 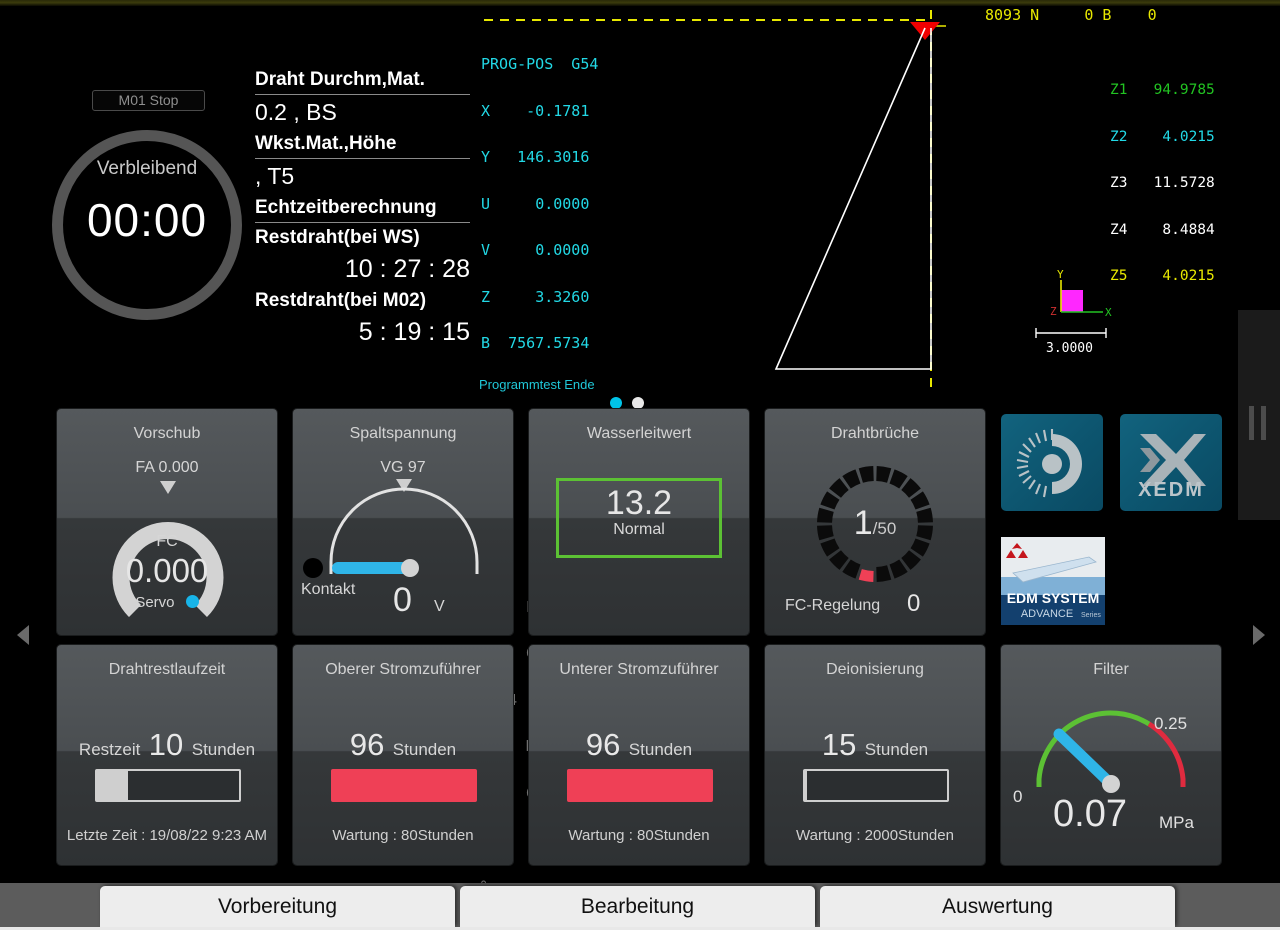 What do you see at coordinates (166, 744) in the screenshot?
I see `drahtrest-value: 10` at bounding box center [166, 744].